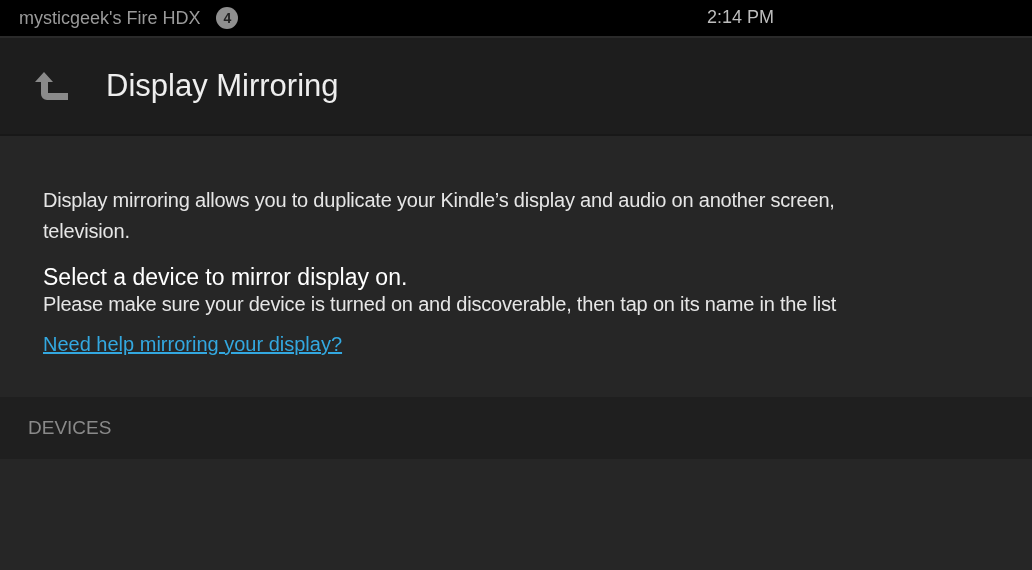 Image resolution: width=1032 pixels, height=570 pixels. Describe the element at coordinates (110, 18) in the screenshot. I see `device-name: mysticgeek's Fire HDX` at that location.